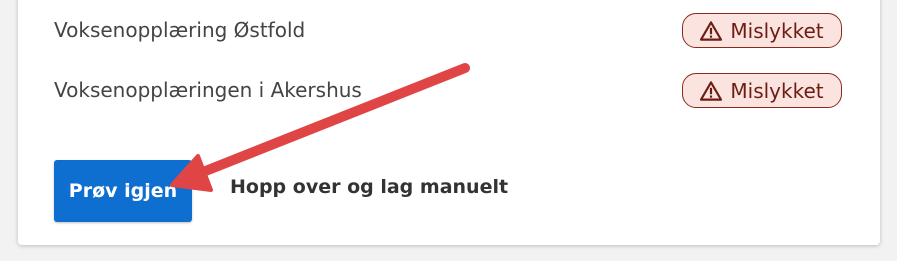 Image resolution: width=897 pixels, height=261 pixels. What do you see at coordinates (180, 30) in the screenshot?
I see `organization-name: Voksenopplæring Østfold` at bounding box center [180, 30].